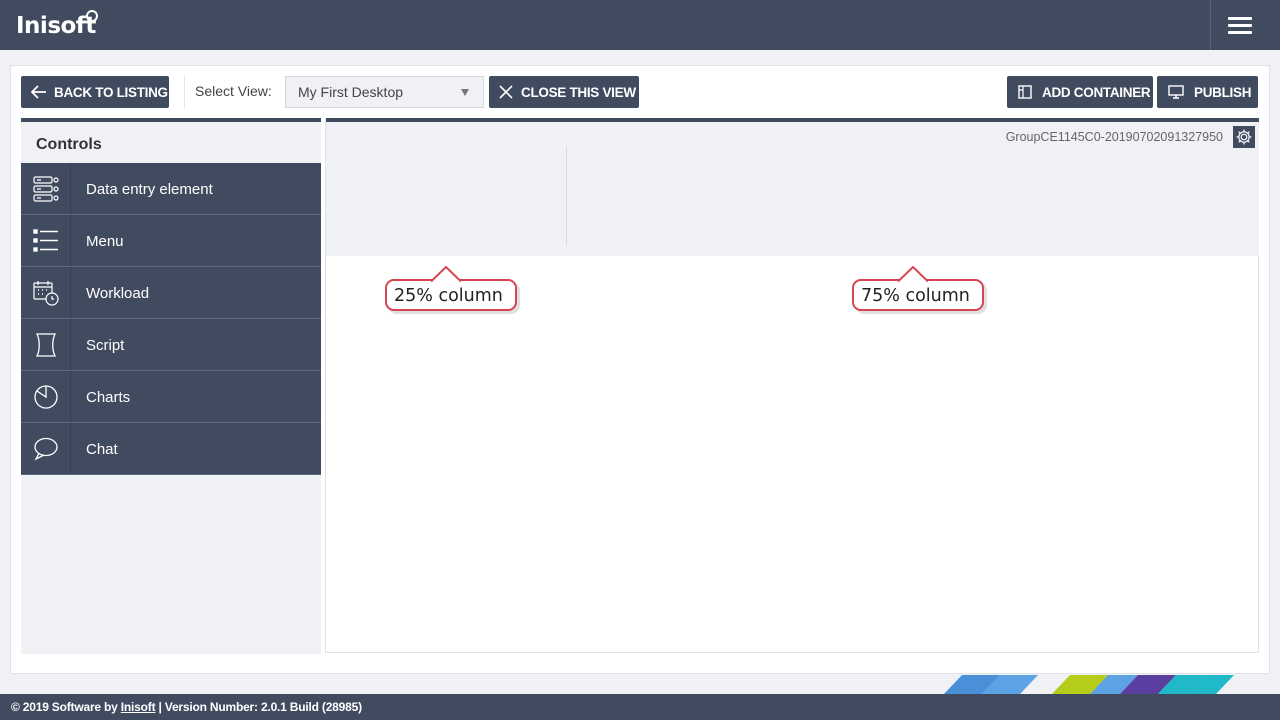  I want to click on control-item-label: Chat, so click(102, 449).